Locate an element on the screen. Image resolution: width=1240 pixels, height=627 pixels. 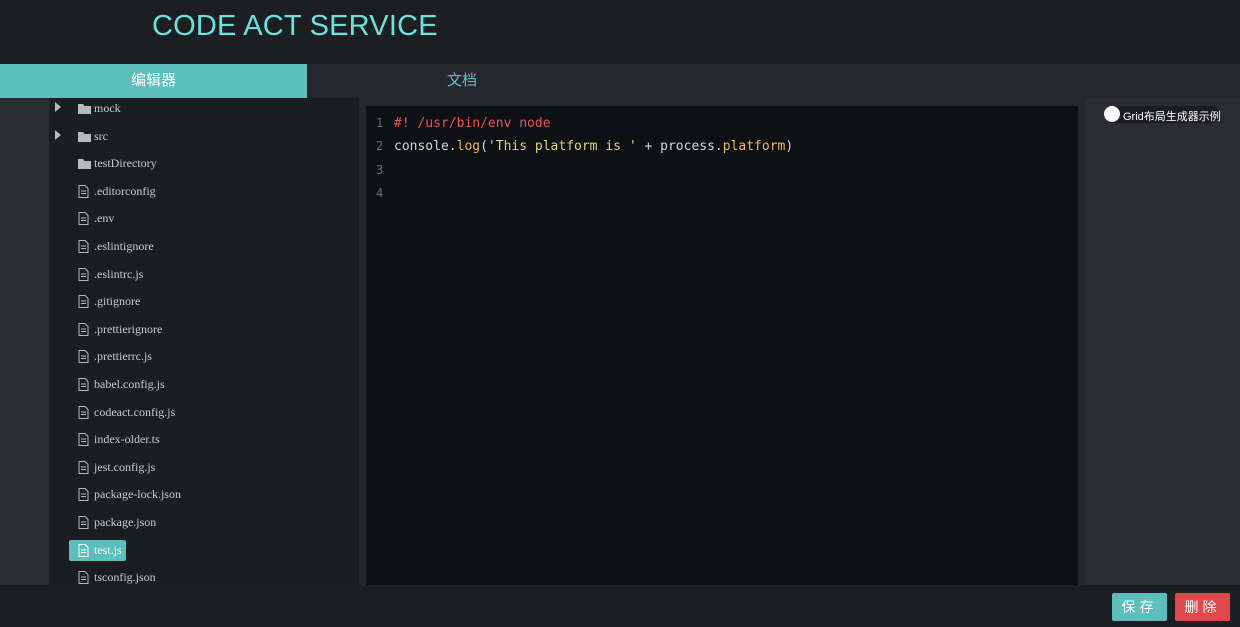
line-number: 4 is located at coordinates (380, 192).